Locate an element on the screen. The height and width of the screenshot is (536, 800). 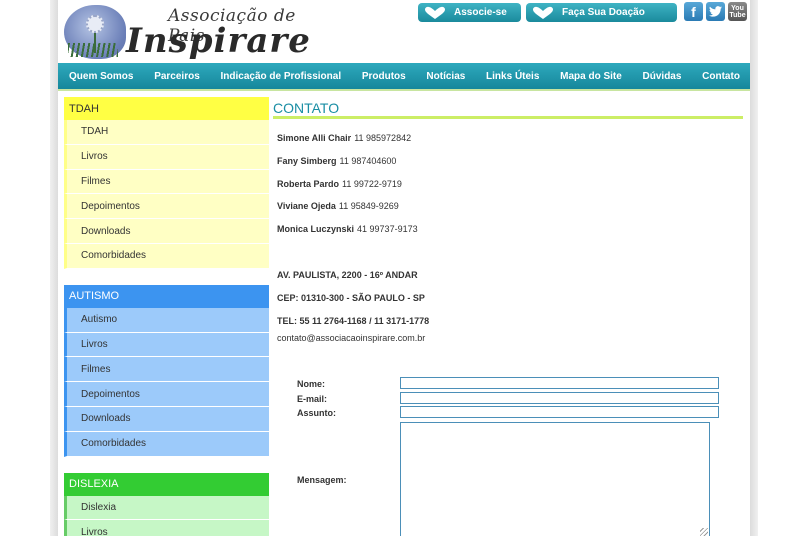
logo-flower-icon is located at coordinates (95, 32).